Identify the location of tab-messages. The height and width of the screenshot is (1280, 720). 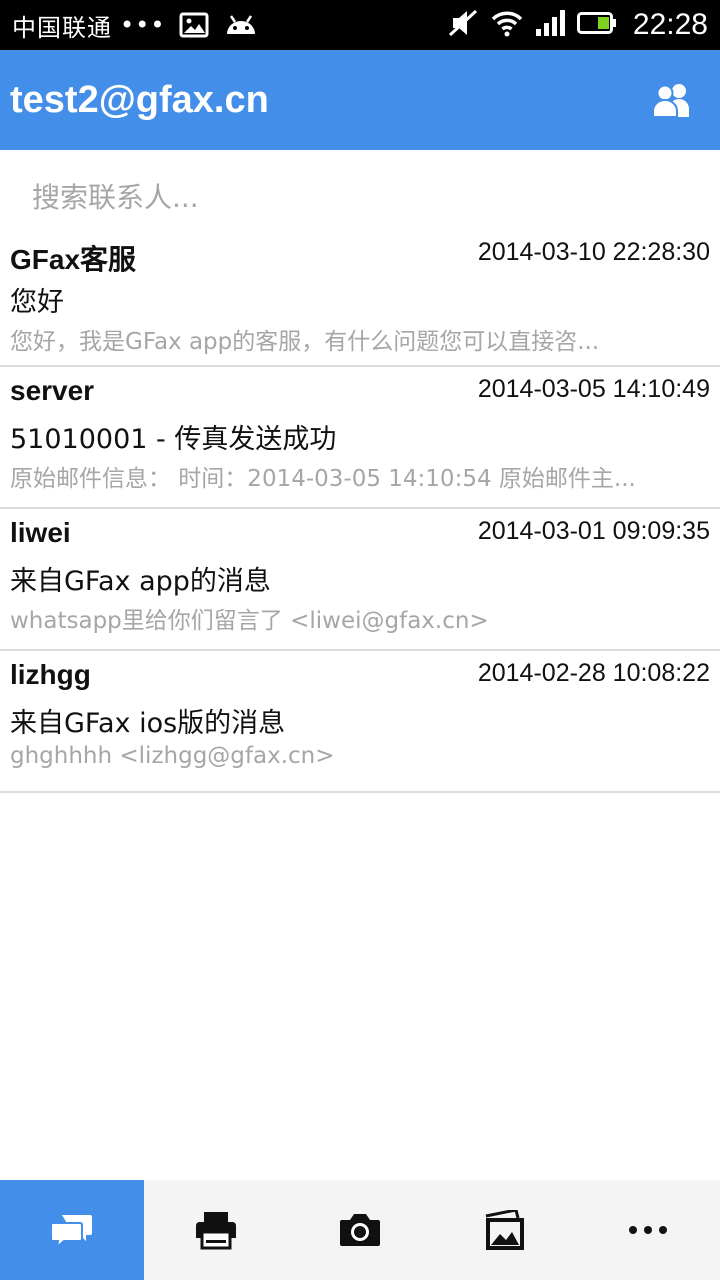
(72, 1230).